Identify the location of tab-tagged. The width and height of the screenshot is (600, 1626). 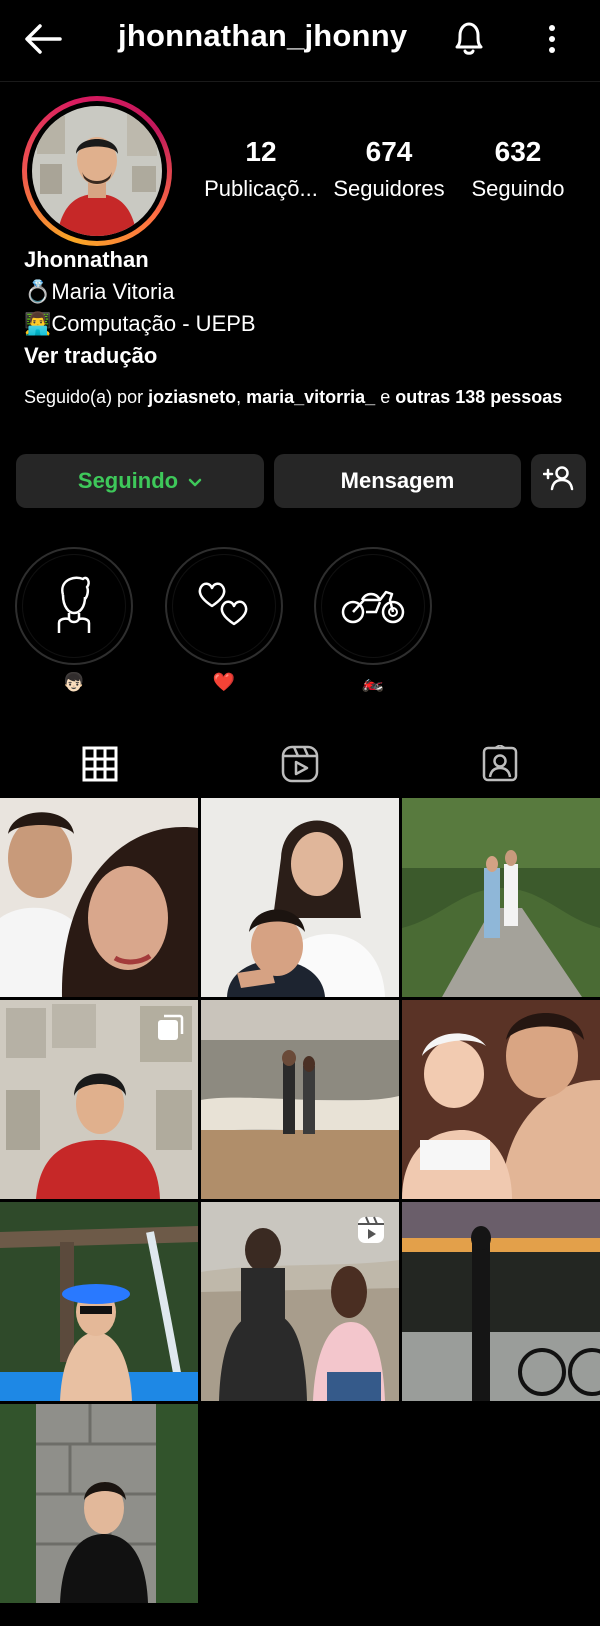
(500, 766).